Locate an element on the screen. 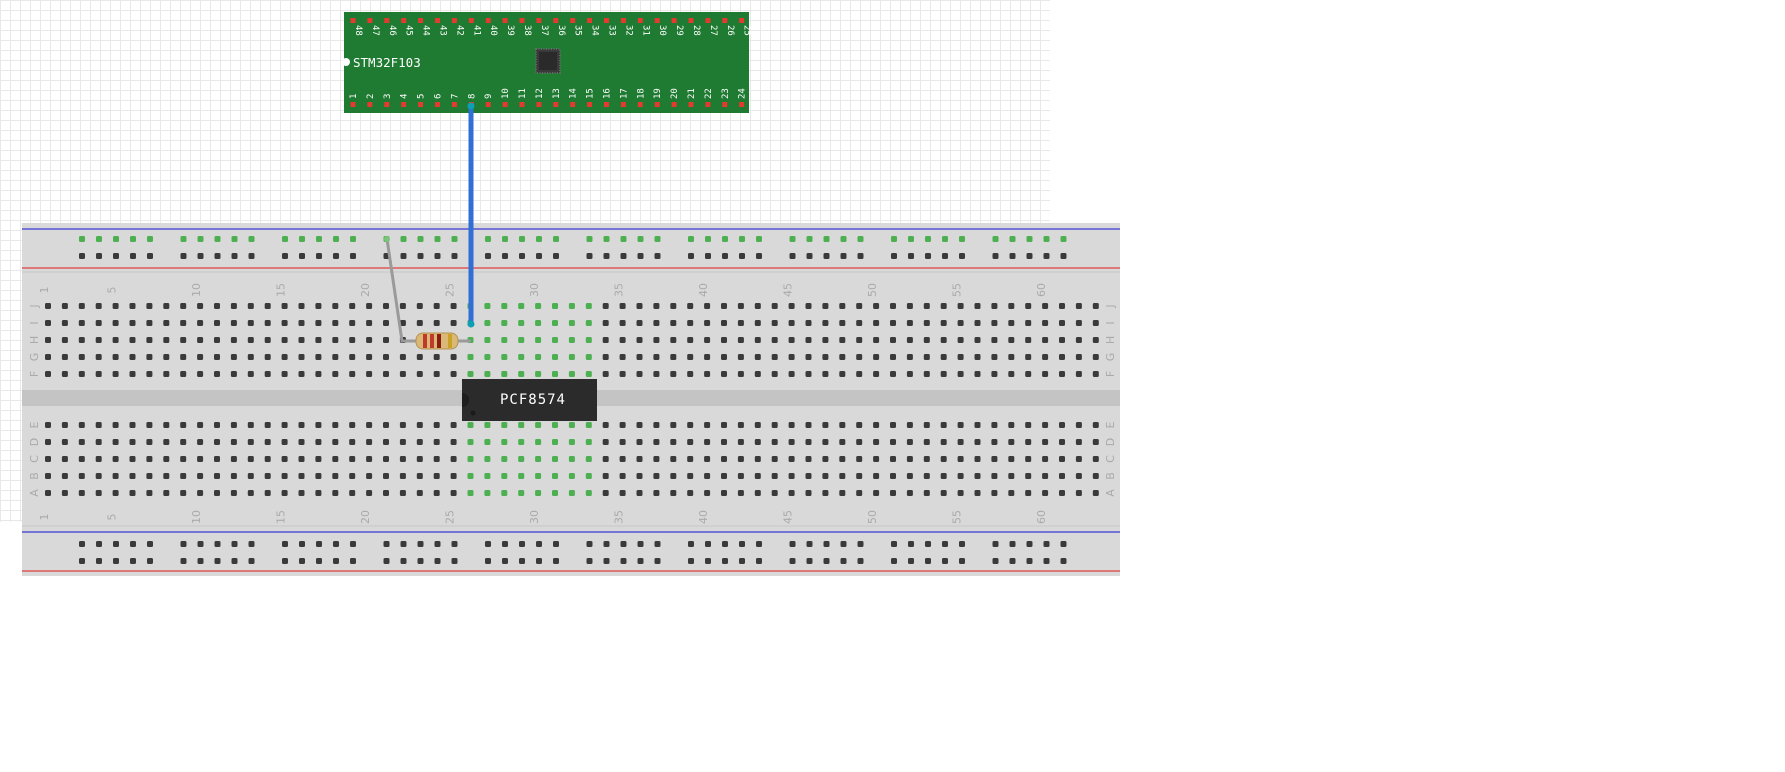 The height and width of the screenshot is (772, 1785). hole-D14 is located at coordinates (267, 442).